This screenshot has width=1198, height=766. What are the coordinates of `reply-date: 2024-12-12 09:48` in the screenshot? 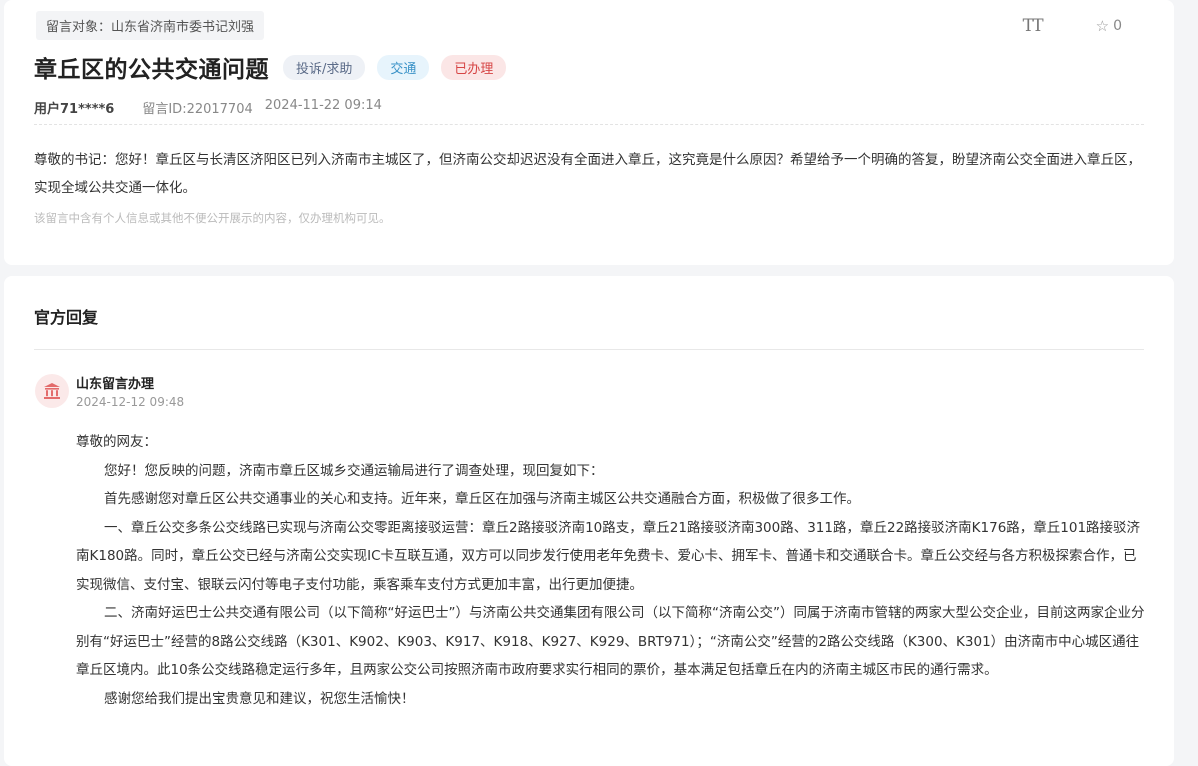 It's located at (130, 402).